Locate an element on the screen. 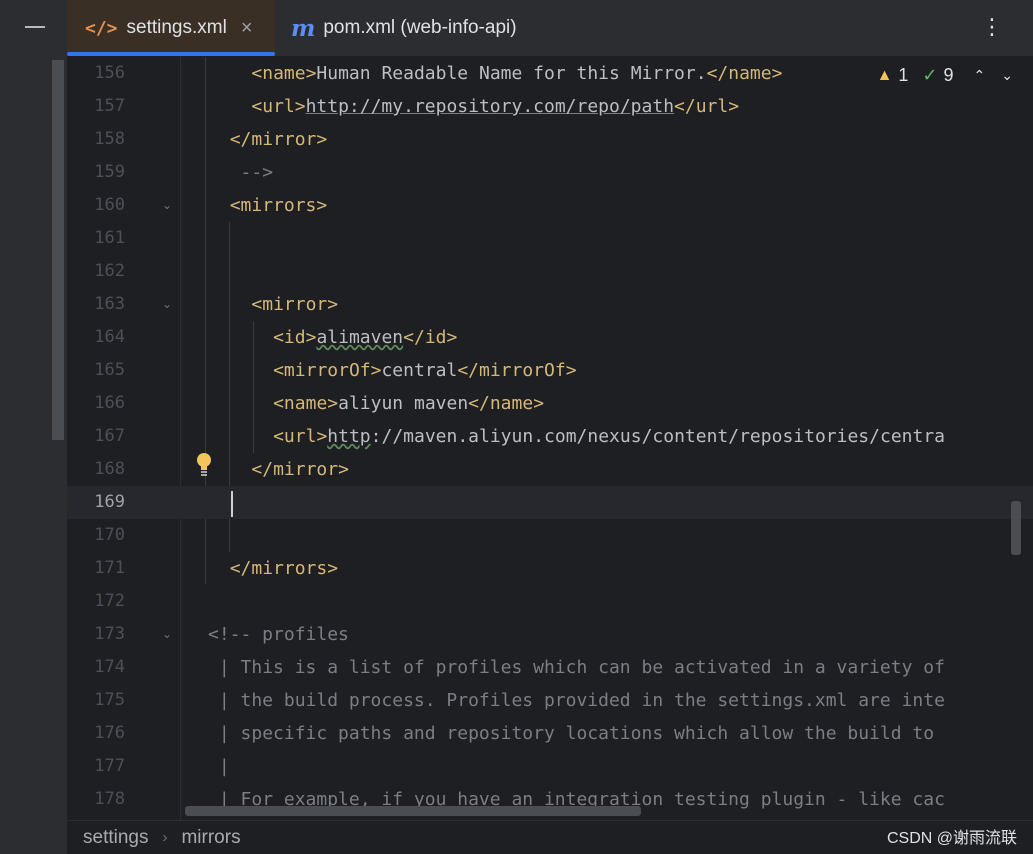  code-line: 177 | is located at coordinates (550, 766).